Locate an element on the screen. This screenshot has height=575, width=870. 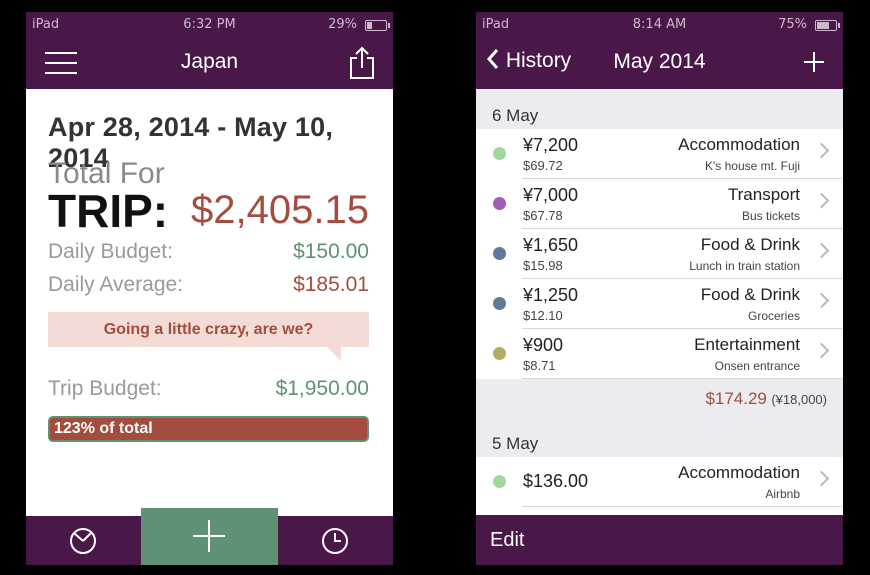
trip-total: $2,405.15 is located at coordinates (280, 210).